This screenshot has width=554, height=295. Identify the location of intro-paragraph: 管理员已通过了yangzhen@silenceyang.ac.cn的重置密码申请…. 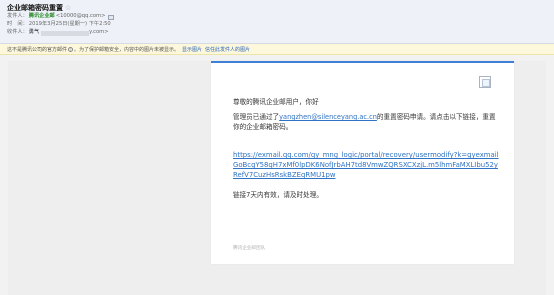
(366, 122).